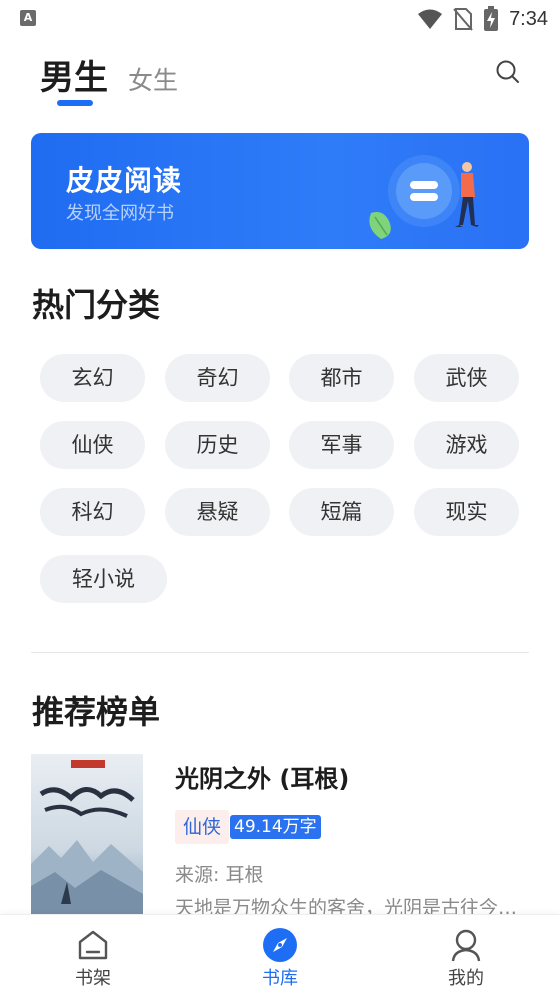 This screenshot has width=560, height=996. Describe the element at coordinates (217, 445) in the screenshot. I see `category-chip: 历史` at that location.